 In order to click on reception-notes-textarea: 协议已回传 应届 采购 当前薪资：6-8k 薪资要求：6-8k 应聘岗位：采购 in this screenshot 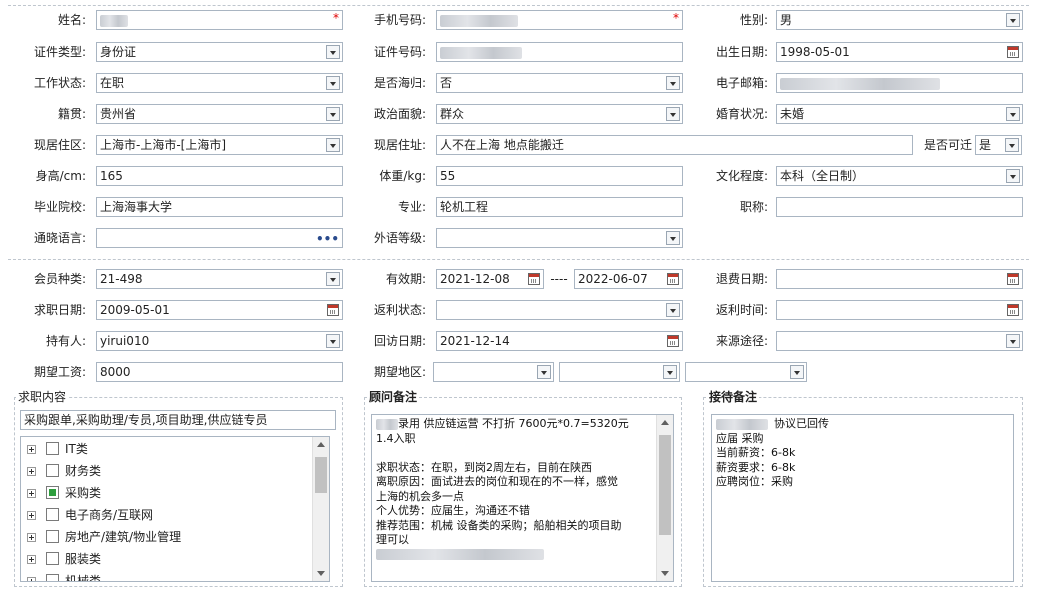, I will do `click(862, 498)`.